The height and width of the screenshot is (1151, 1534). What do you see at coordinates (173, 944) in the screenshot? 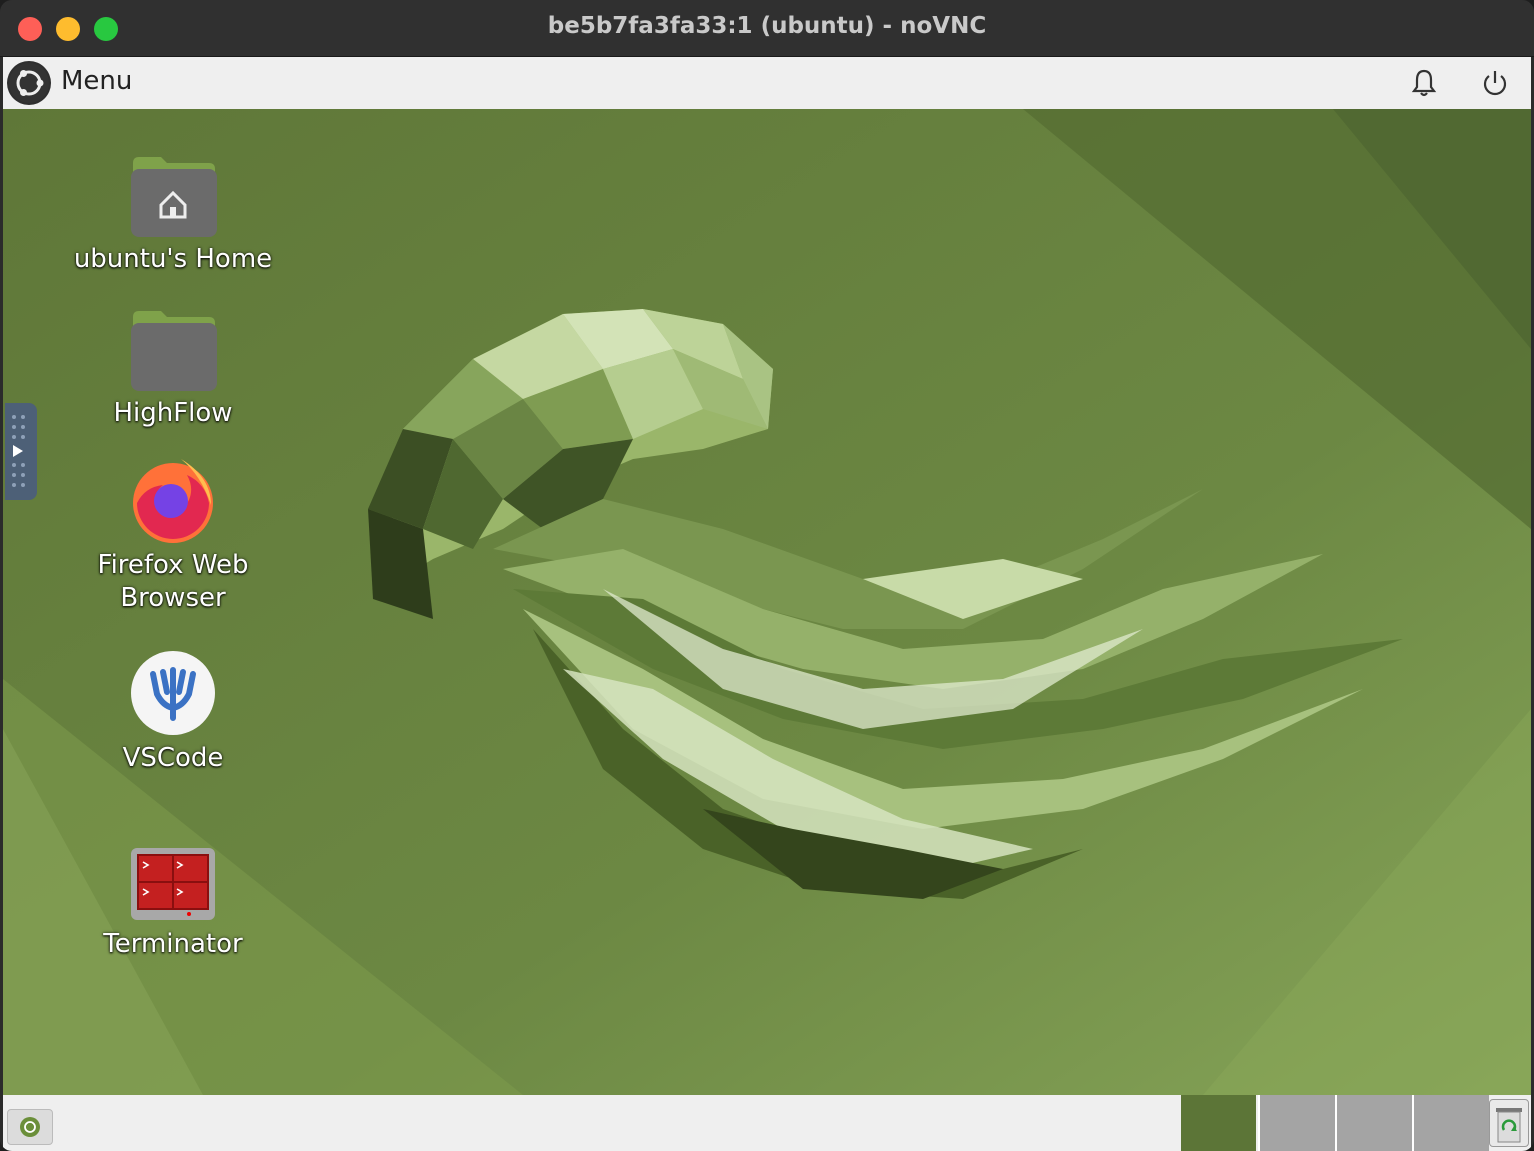
I see `desktop-icon-label: Terminator` at bounding box center [173, 944].